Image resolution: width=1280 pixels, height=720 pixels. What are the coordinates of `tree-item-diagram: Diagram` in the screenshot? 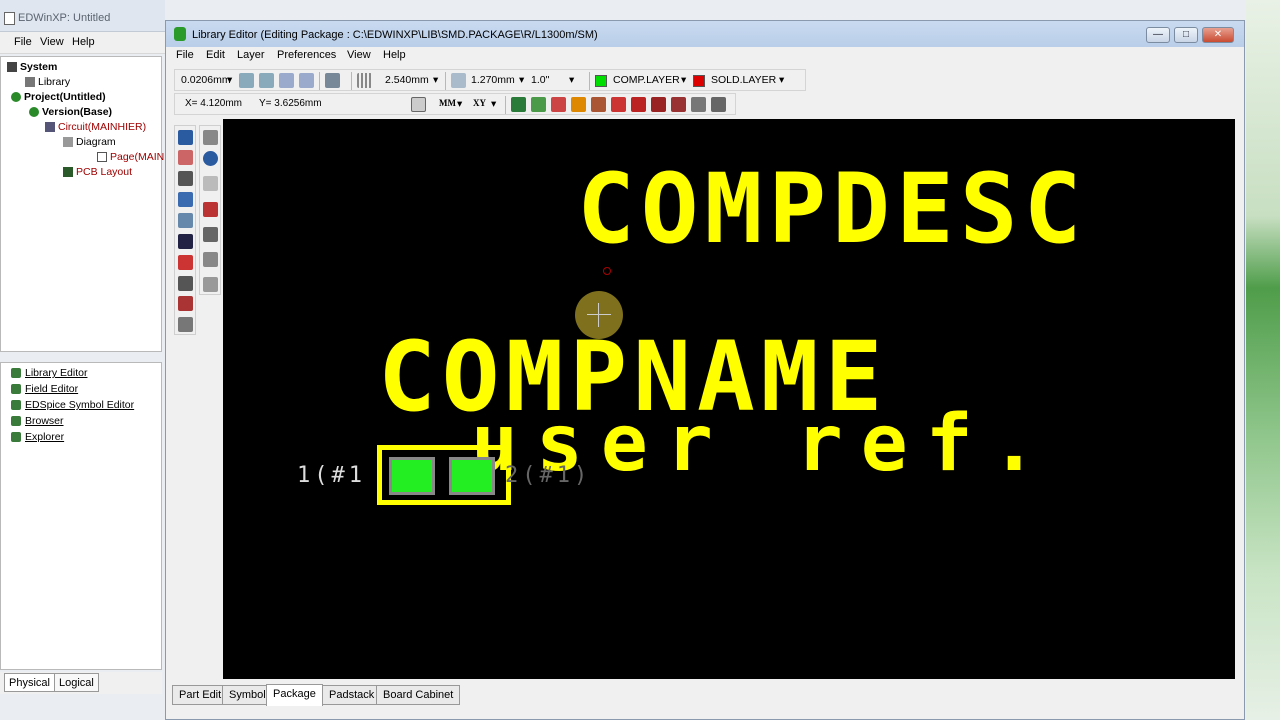 It's located at (89, 142).